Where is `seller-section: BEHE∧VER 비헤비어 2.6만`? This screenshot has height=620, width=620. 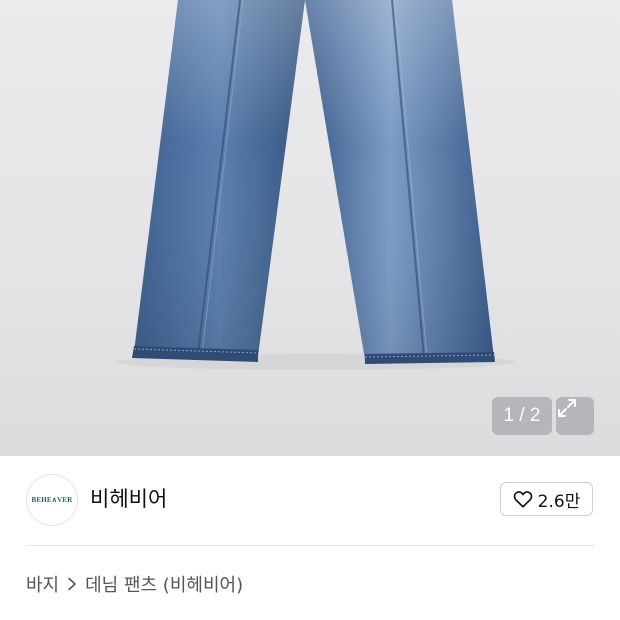 seller-section: BEHE∧VER 비헤비어 2.6만 is located at coordinates (310, 501).